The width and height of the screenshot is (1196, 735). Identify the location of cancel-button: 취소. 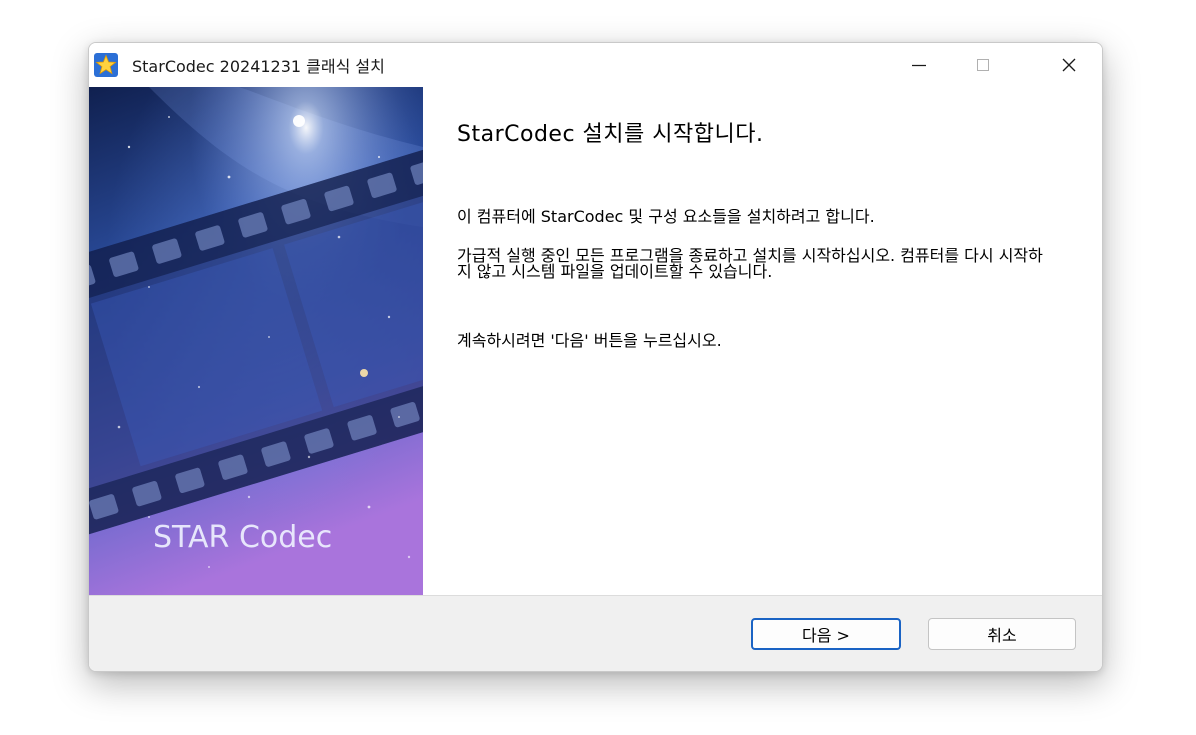
(1002, 634).